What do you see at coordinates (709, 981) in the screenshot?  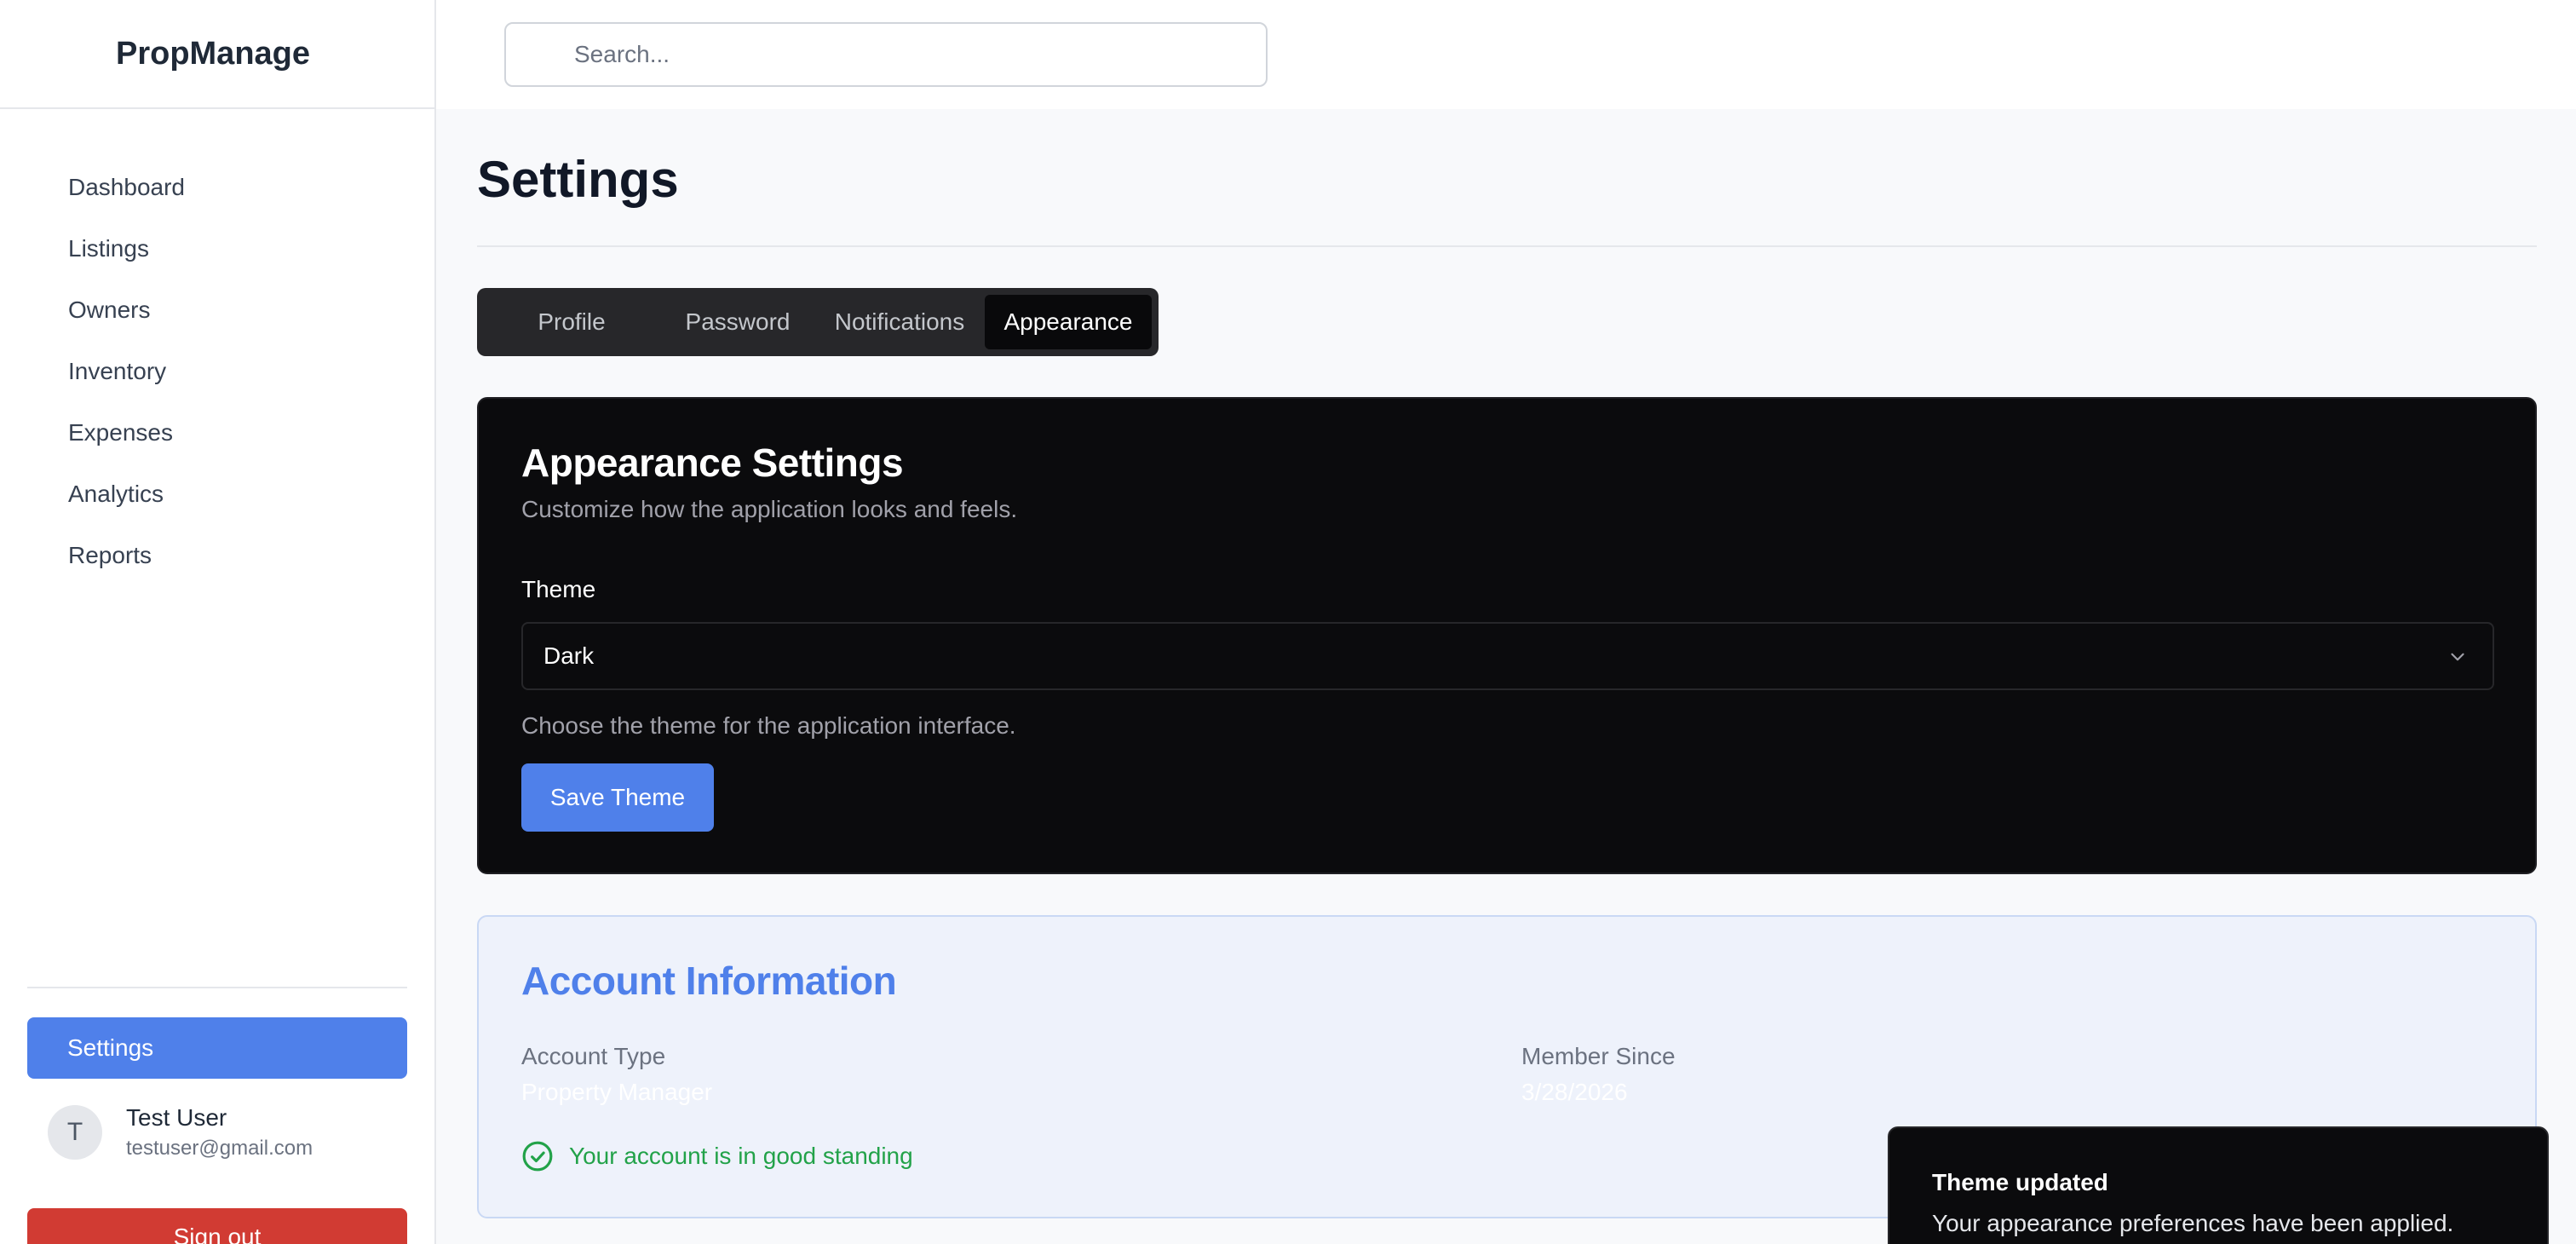 I see `account-title: Account Information` at bounding box center [709, 981].